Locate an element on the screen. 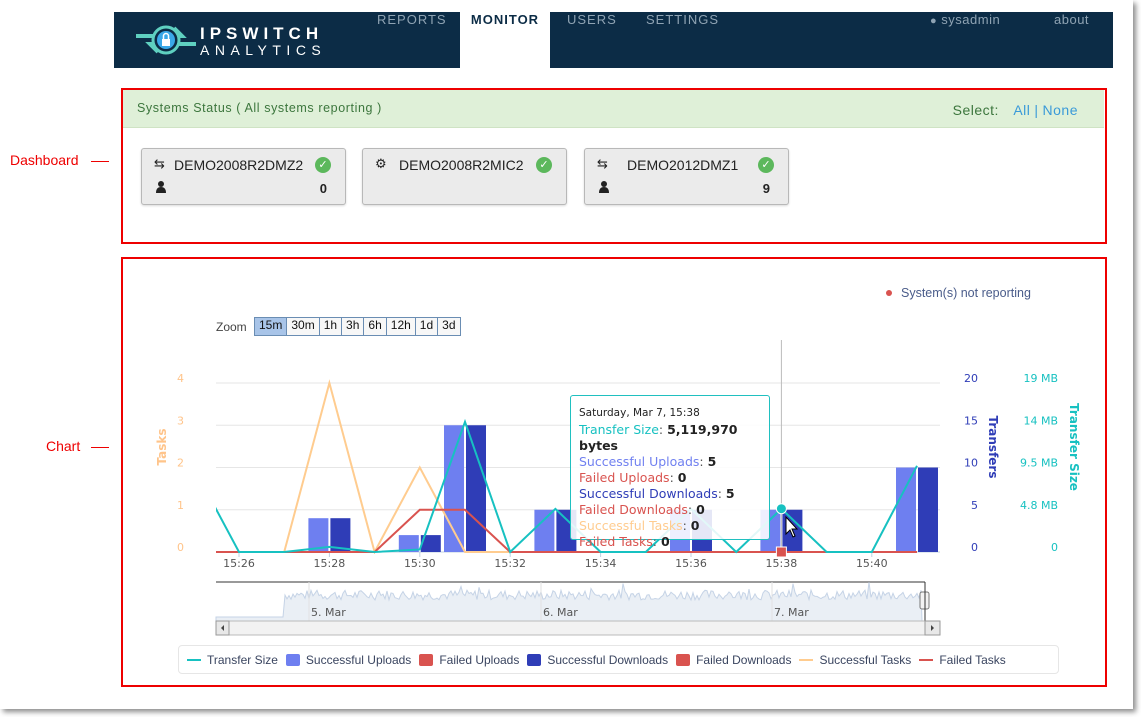 This screenshot has height=717, width=1141. zoom-1d-button: 1d is located at coordinates (427, 326).